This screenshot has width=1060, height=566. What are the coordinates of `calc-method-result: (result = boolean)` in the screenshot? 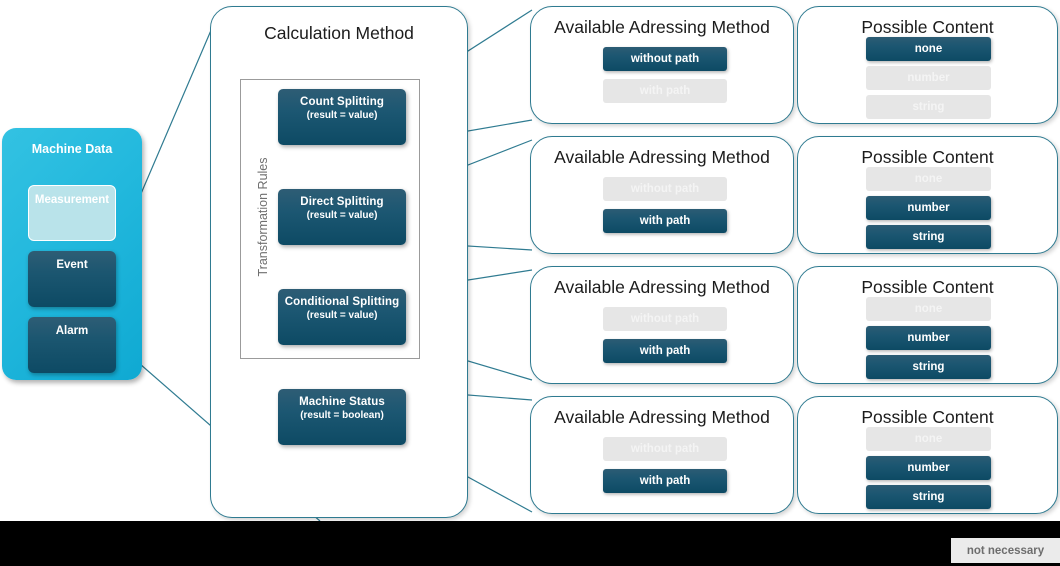 It's located at (342, 415).